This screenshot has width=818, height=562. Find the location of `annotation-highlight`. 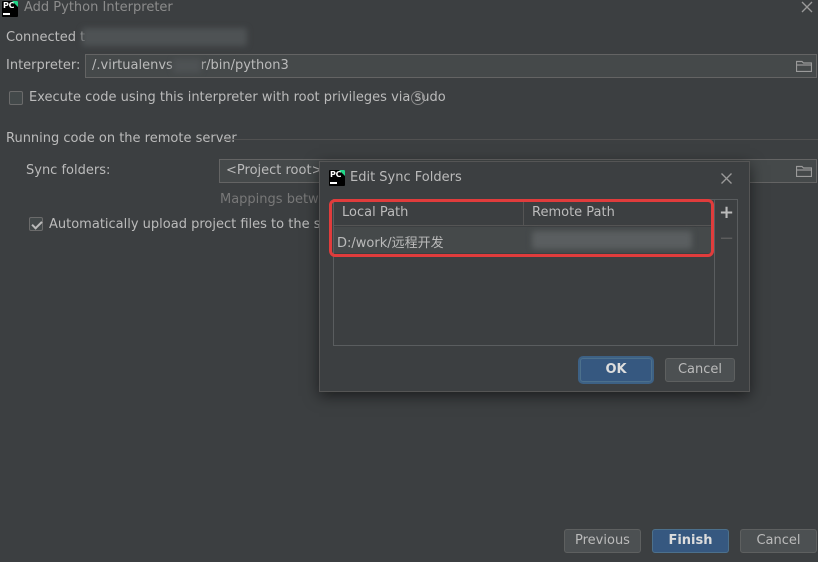

annotation-highlight is located at coordinates (521, 228).